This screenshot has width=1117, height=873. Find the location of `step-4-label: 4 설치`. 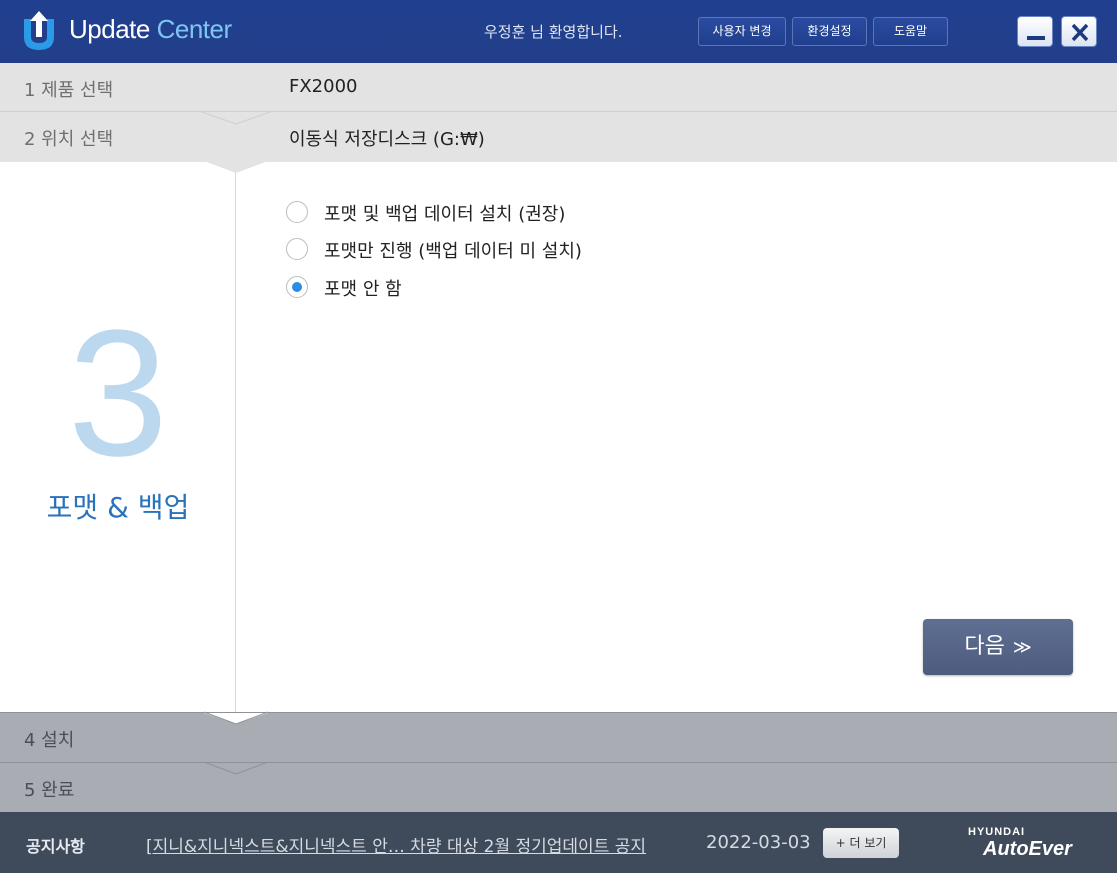

step-4-label: 4 설치 is located at coordinates (49, 740).